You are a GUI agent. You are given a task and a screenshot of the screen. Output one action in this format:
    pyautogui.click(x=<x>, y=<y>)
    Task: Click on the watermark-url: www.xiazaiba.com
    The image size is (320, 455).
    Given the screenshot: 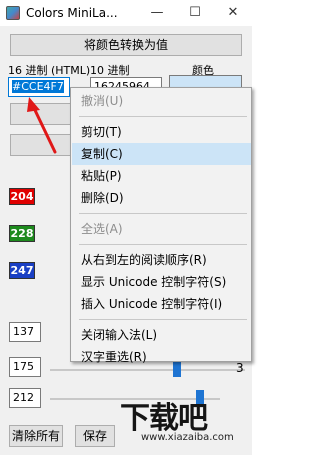 What is the action you would take?
    pyautogui.click(x=187, y=437)
    